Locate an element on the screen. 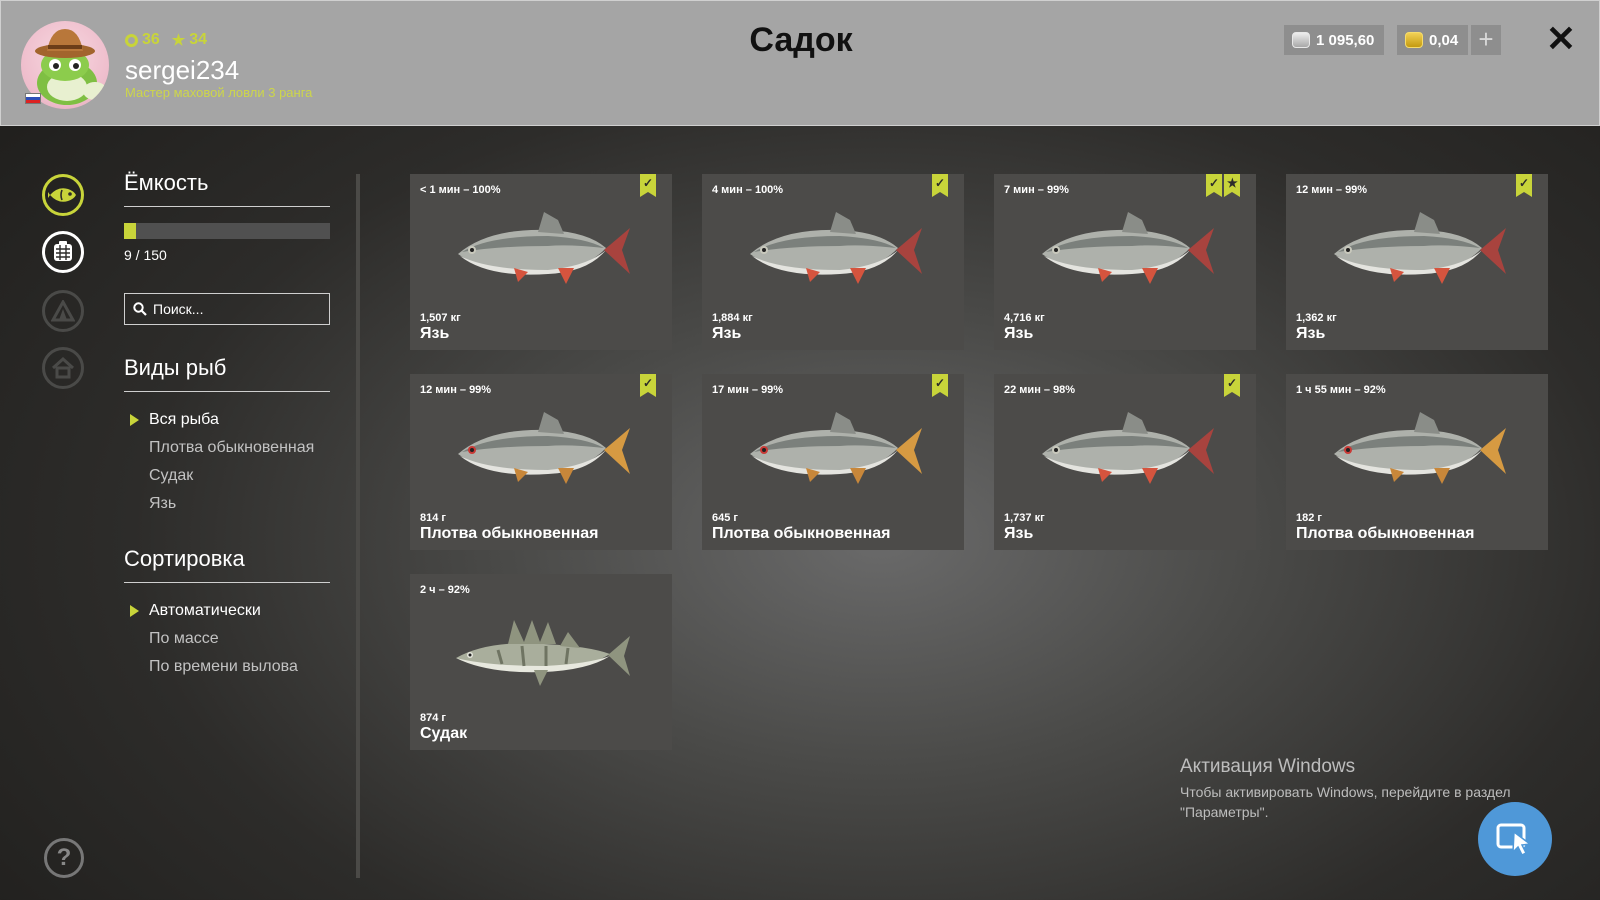 The height and width of the screenshot is (900, 1600). catch-time: 1 ч 55 мин – 92% is located at coordinates (1341, 390).